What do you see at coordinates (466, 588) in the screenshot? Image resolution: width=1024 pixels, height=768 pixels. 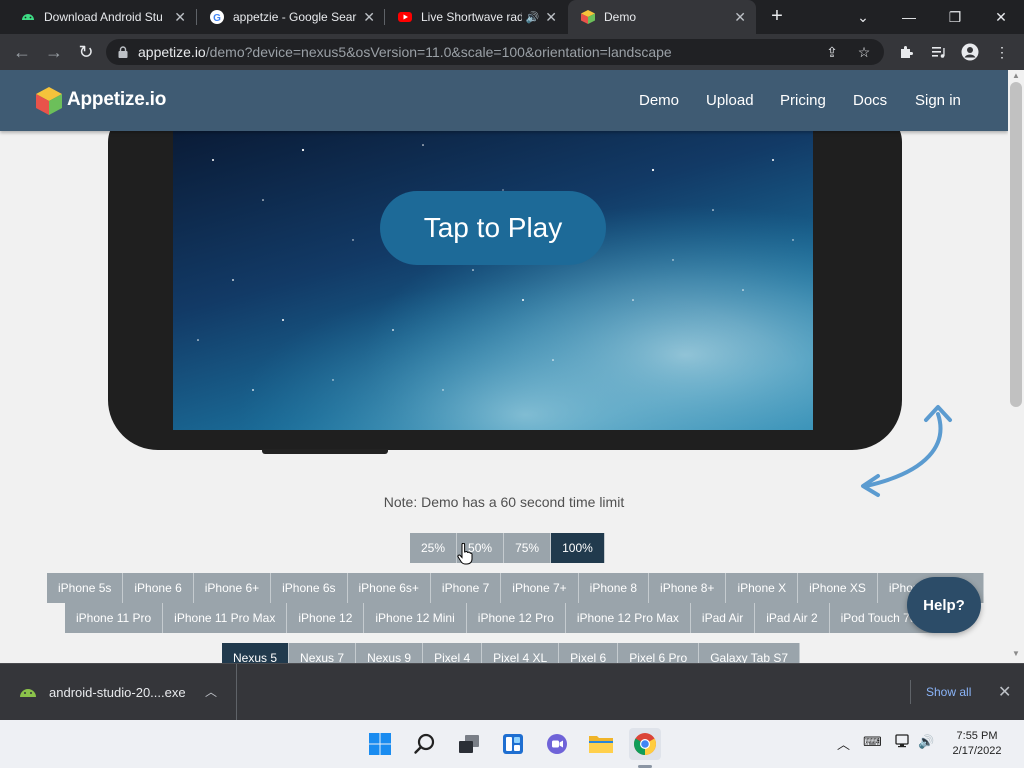 I see `device-iphone-7: iPhone 7` at bounding box center [466, 588].